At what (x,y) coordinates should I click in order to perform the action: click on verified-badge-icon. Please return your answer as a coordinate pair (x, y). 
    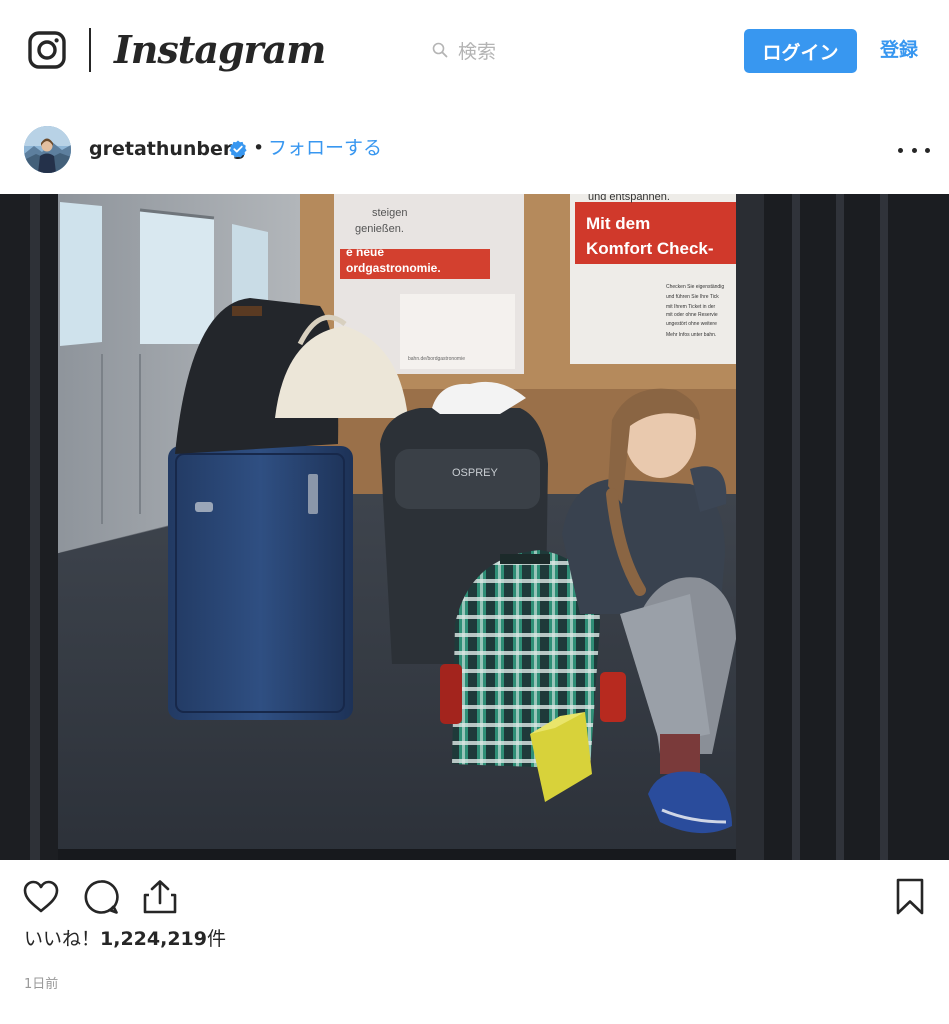
    Looking at the image, I should click on (238, 149).